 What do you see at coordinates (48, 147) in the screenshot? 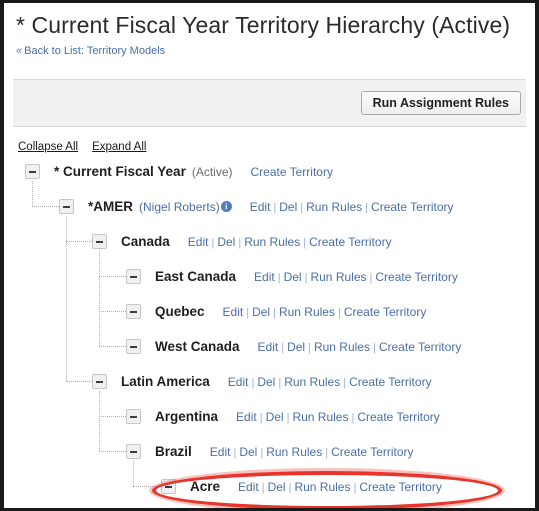
I see `collapse-all-link: Collapse All` at bounding box center [48, 147].